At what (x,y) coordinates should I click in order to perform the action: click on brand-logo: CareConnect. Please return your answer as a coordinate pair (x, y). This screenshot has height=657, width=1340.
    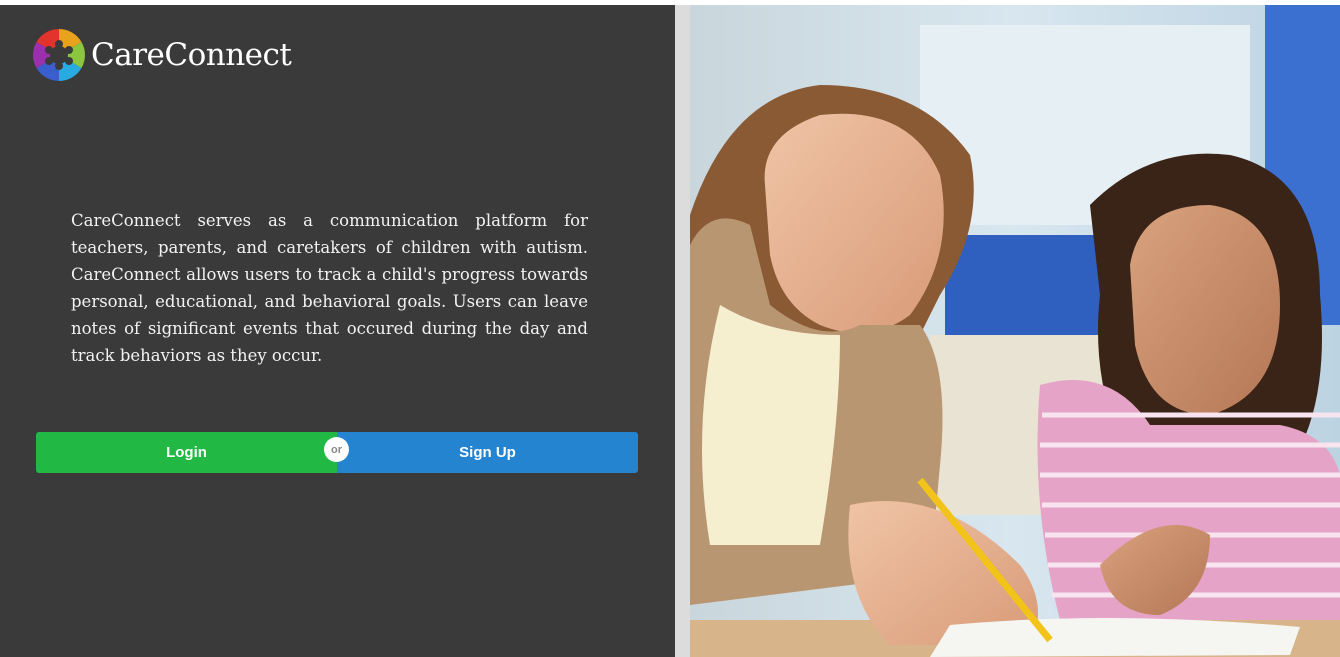
    Looking at the image, I should click on (161, 55).